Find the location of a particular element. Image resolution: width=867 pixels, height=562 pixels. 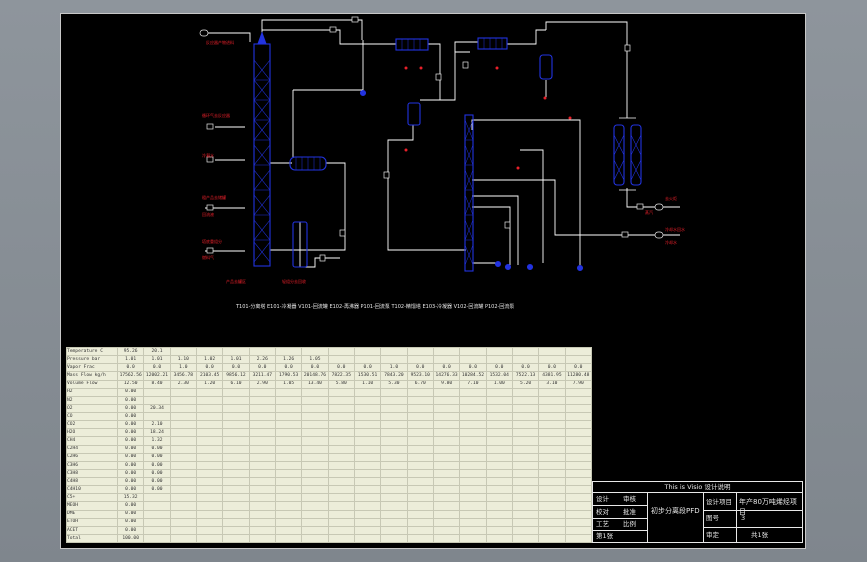

table-cell: 15.32 is located at coordinates (130, 498).